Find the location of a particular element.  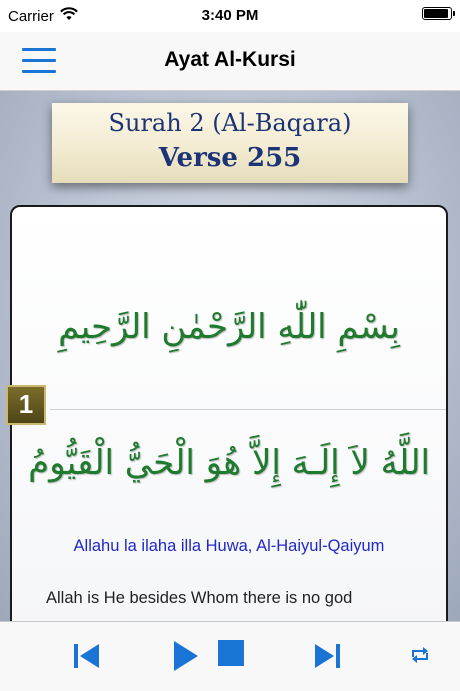

verse-number-badge: 1 is located at coordinates (26, 405).